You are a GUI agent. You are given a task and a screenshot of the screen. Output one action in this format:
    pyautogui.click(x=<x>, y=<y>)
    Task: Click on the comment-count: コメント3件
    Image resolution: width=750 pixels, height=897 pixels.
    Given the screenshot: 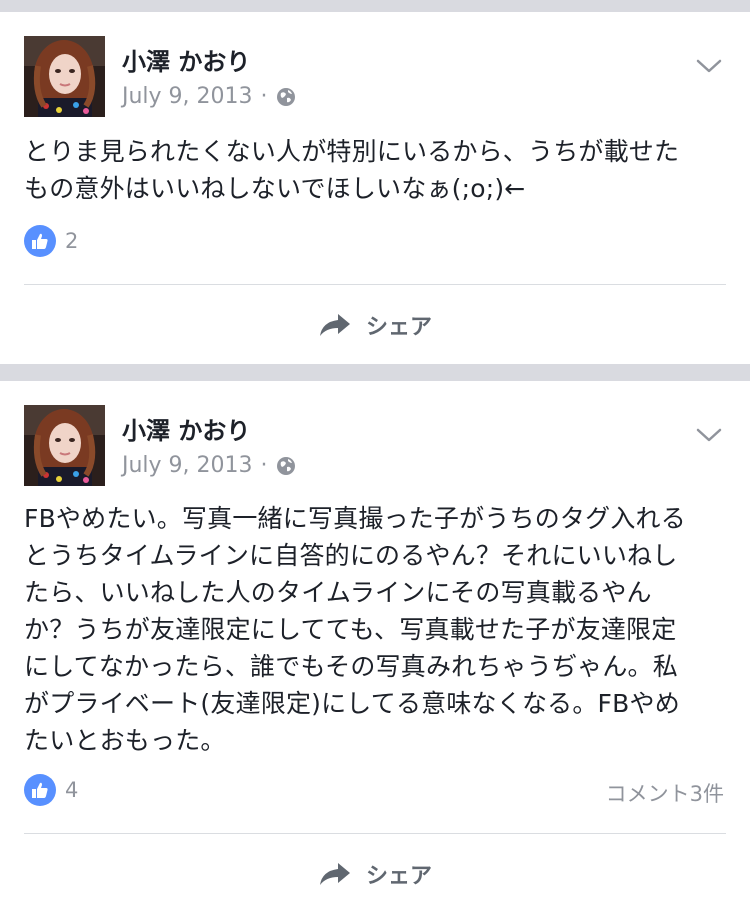 What is the action you would take?
    pyautogui.click(x=665, y=793)
    